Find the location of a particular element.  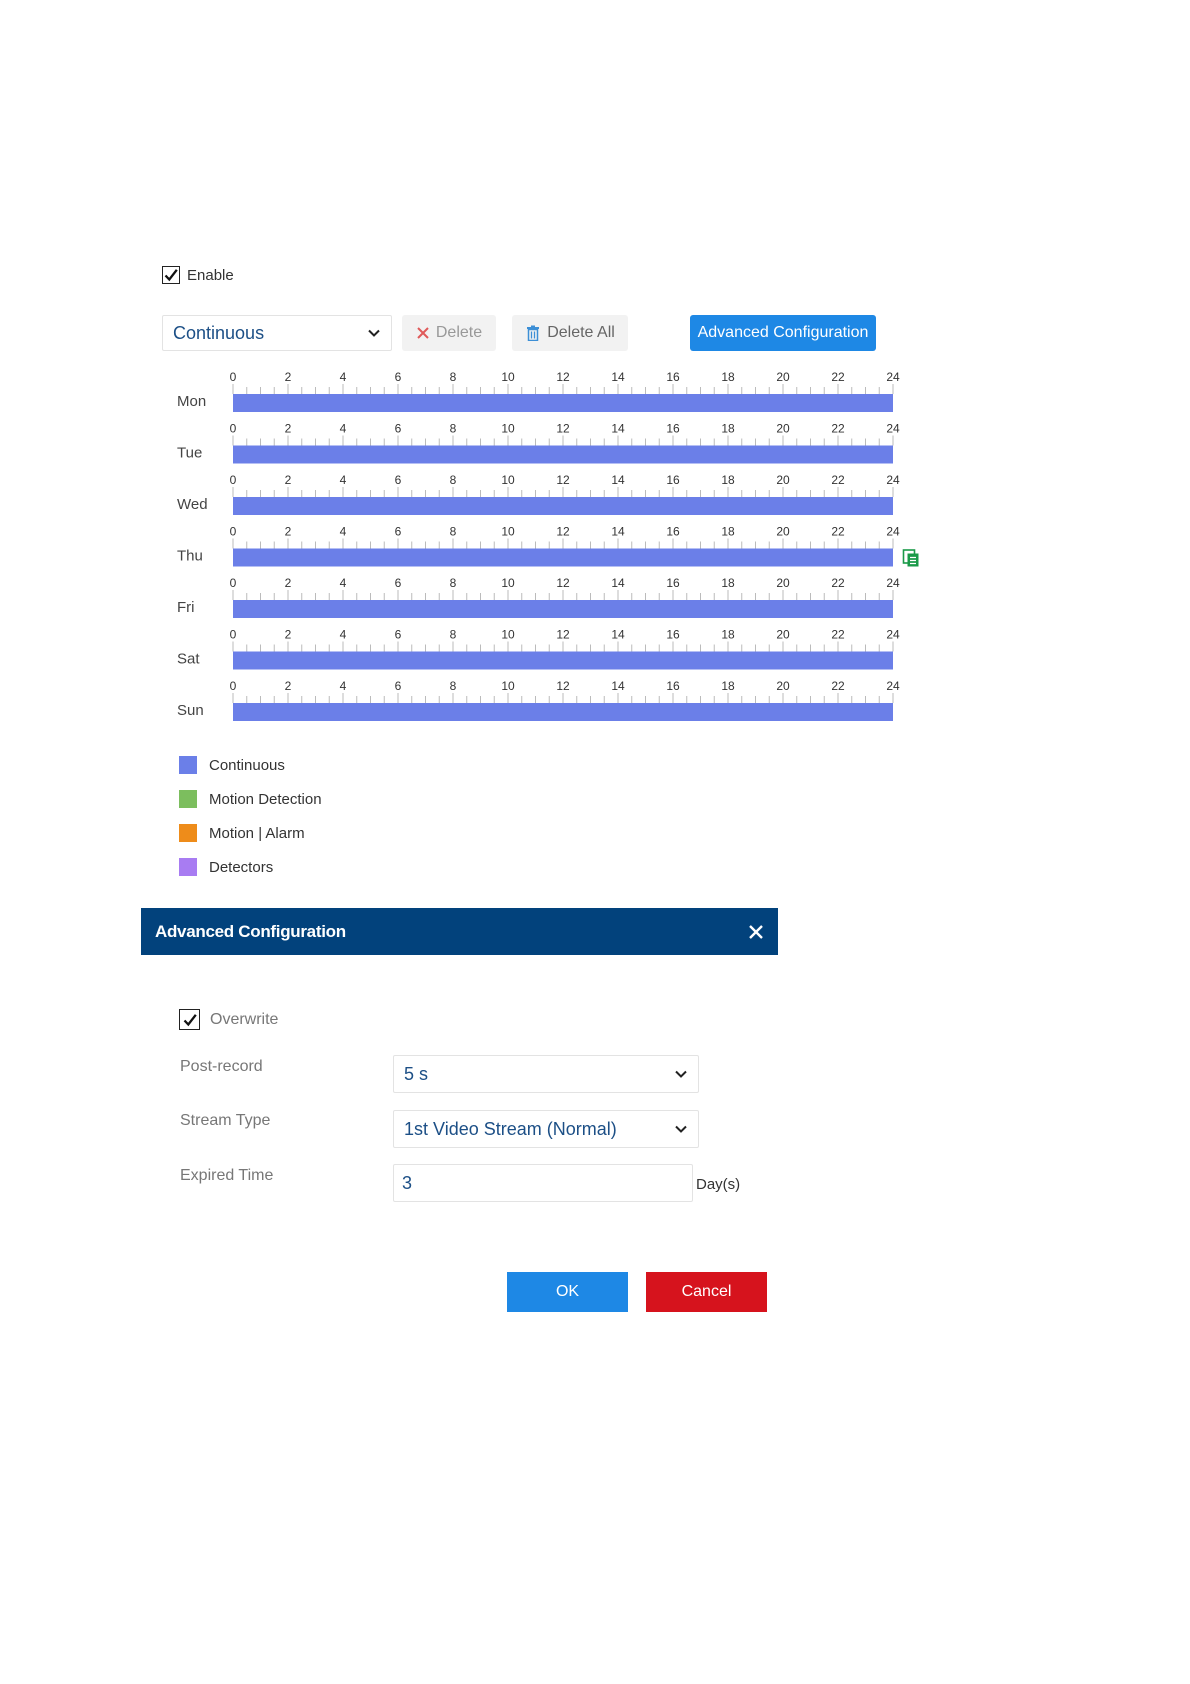

overwrite-row: Overwrite is located at coordinates (228, 1019).